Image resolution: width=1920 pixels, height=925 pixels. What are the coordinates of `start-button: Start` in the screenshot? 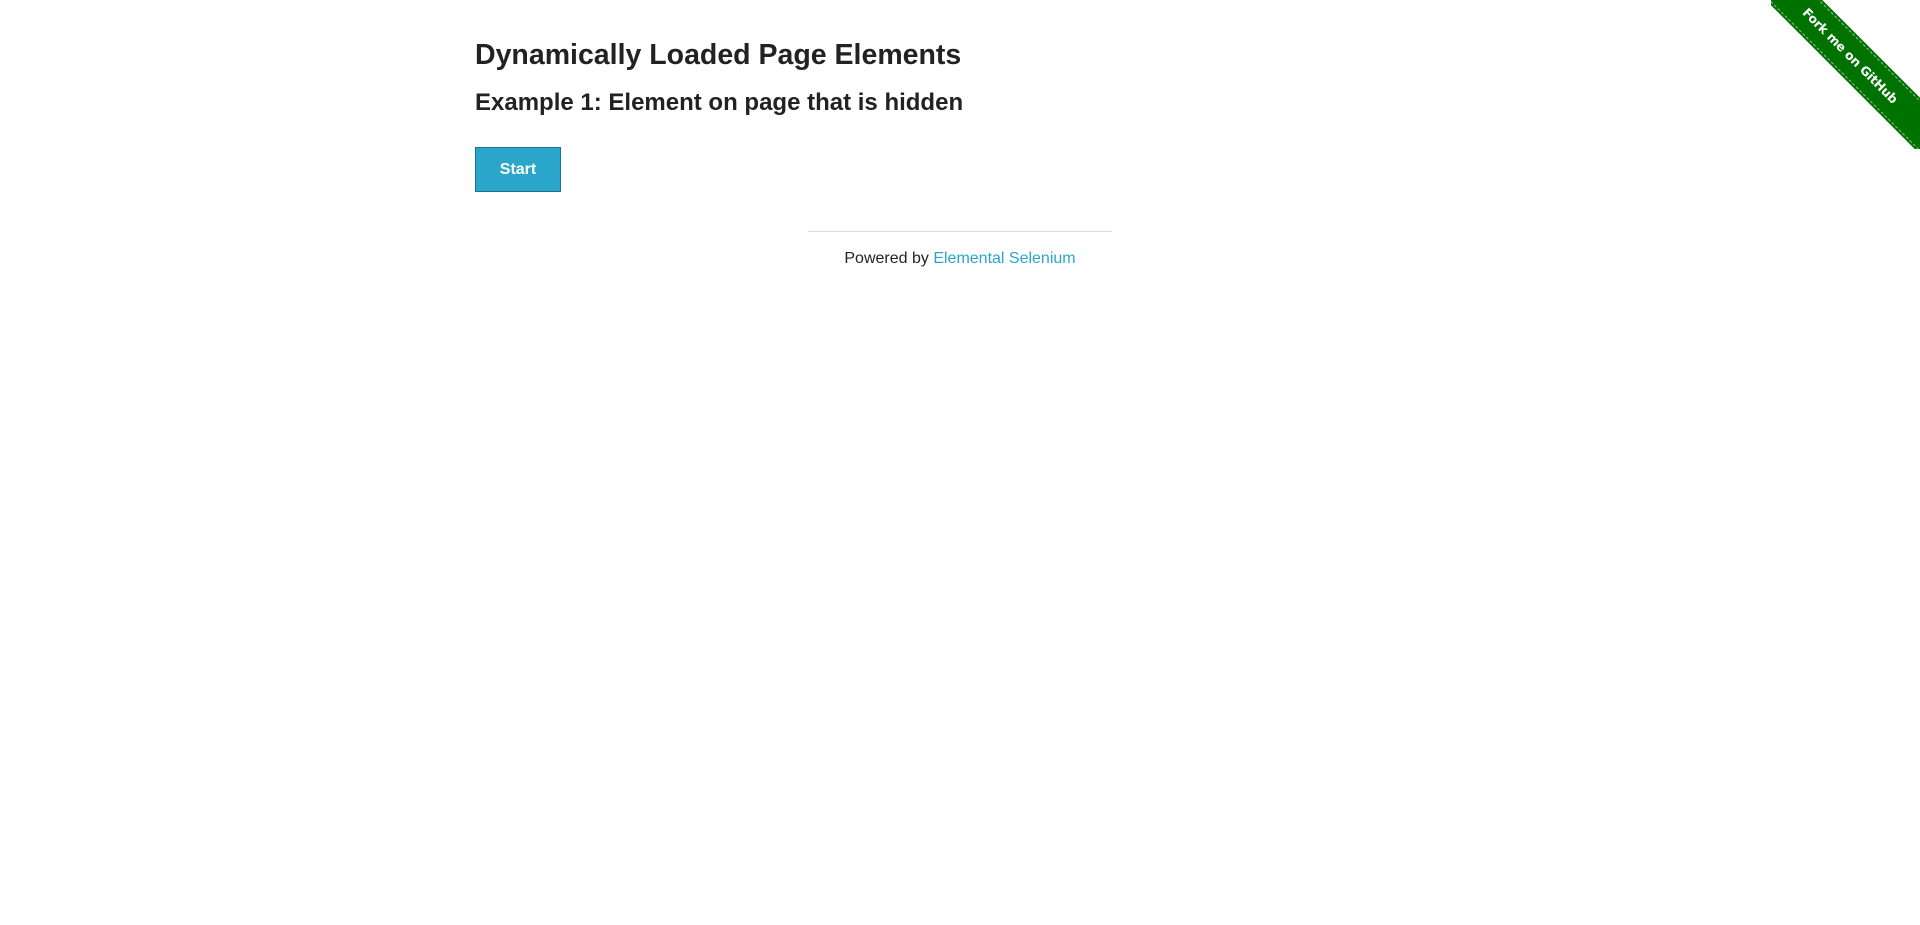 It's located at (518, 169).